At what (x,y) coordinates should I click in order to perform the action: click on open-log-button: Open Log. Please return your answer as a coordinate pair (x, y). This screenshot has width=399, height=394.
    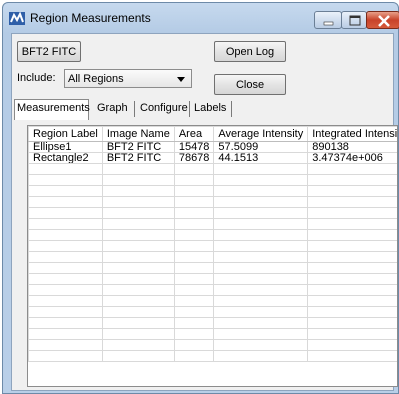
    Looking at the image, I should click on (250, 51).